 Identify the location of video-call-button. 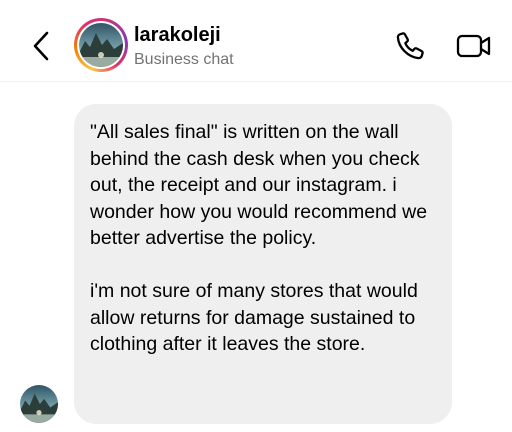
(474, 46).